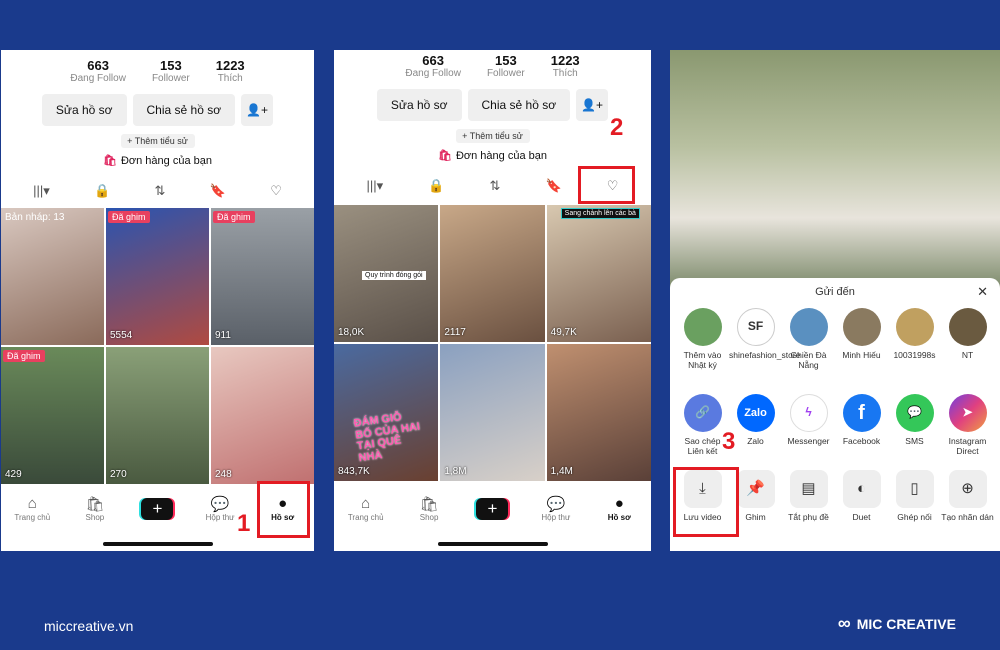 The height and width of the screenshot is (650, 1000). I want to click on share-contact: Ghiền Đà Nẵng, so click(808, 339).